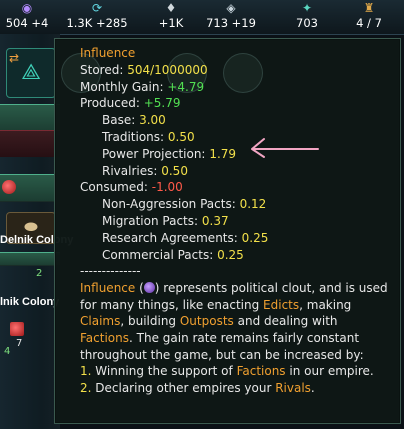 Image resolution: width=404 pixels, height=429 pixels. Describe the element at coordinates (102, 69) in the screenshot. I see `stored-label: Stored:` at that location.